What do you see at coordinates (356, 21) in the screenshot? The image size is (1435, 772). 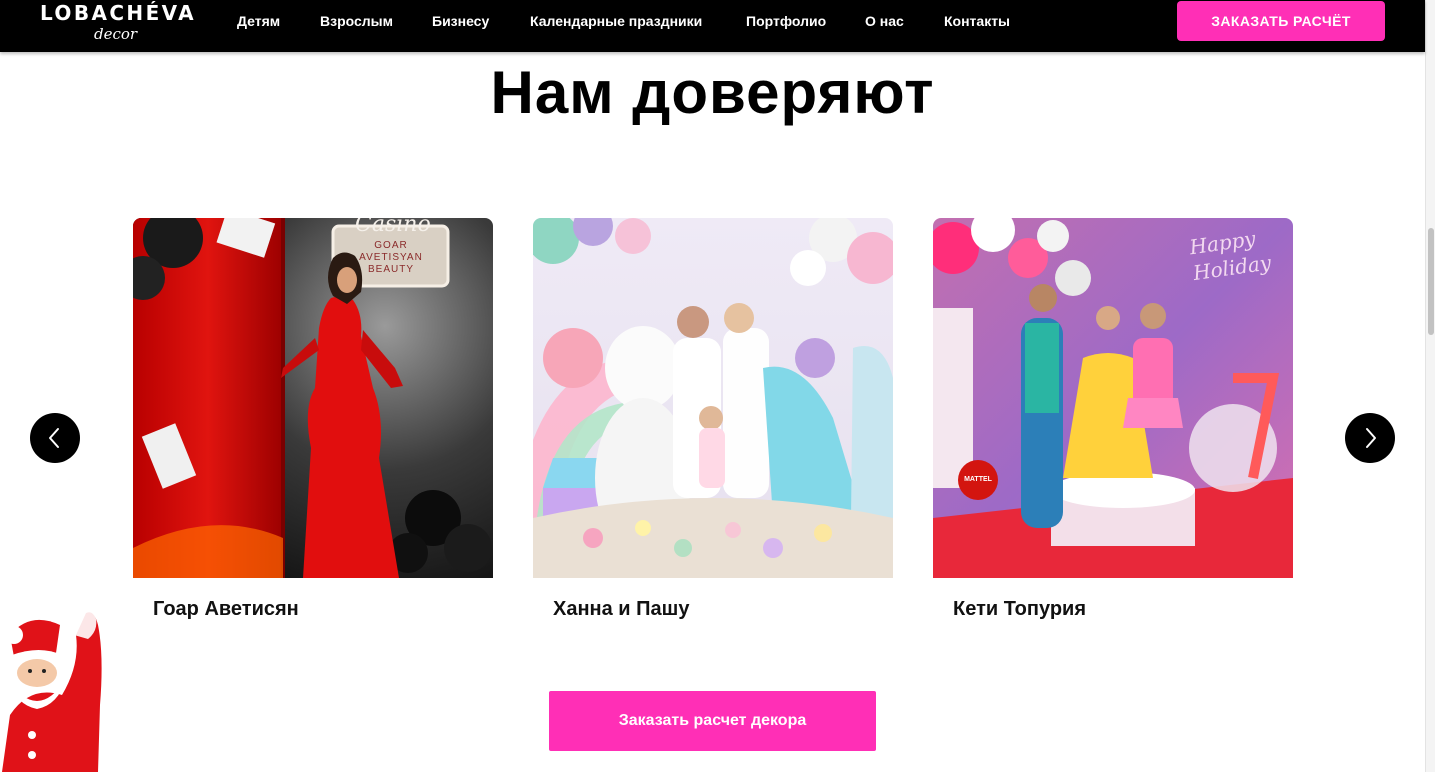 I see `nav-item-adults: Взрослым` at bounding box center [356, 21].